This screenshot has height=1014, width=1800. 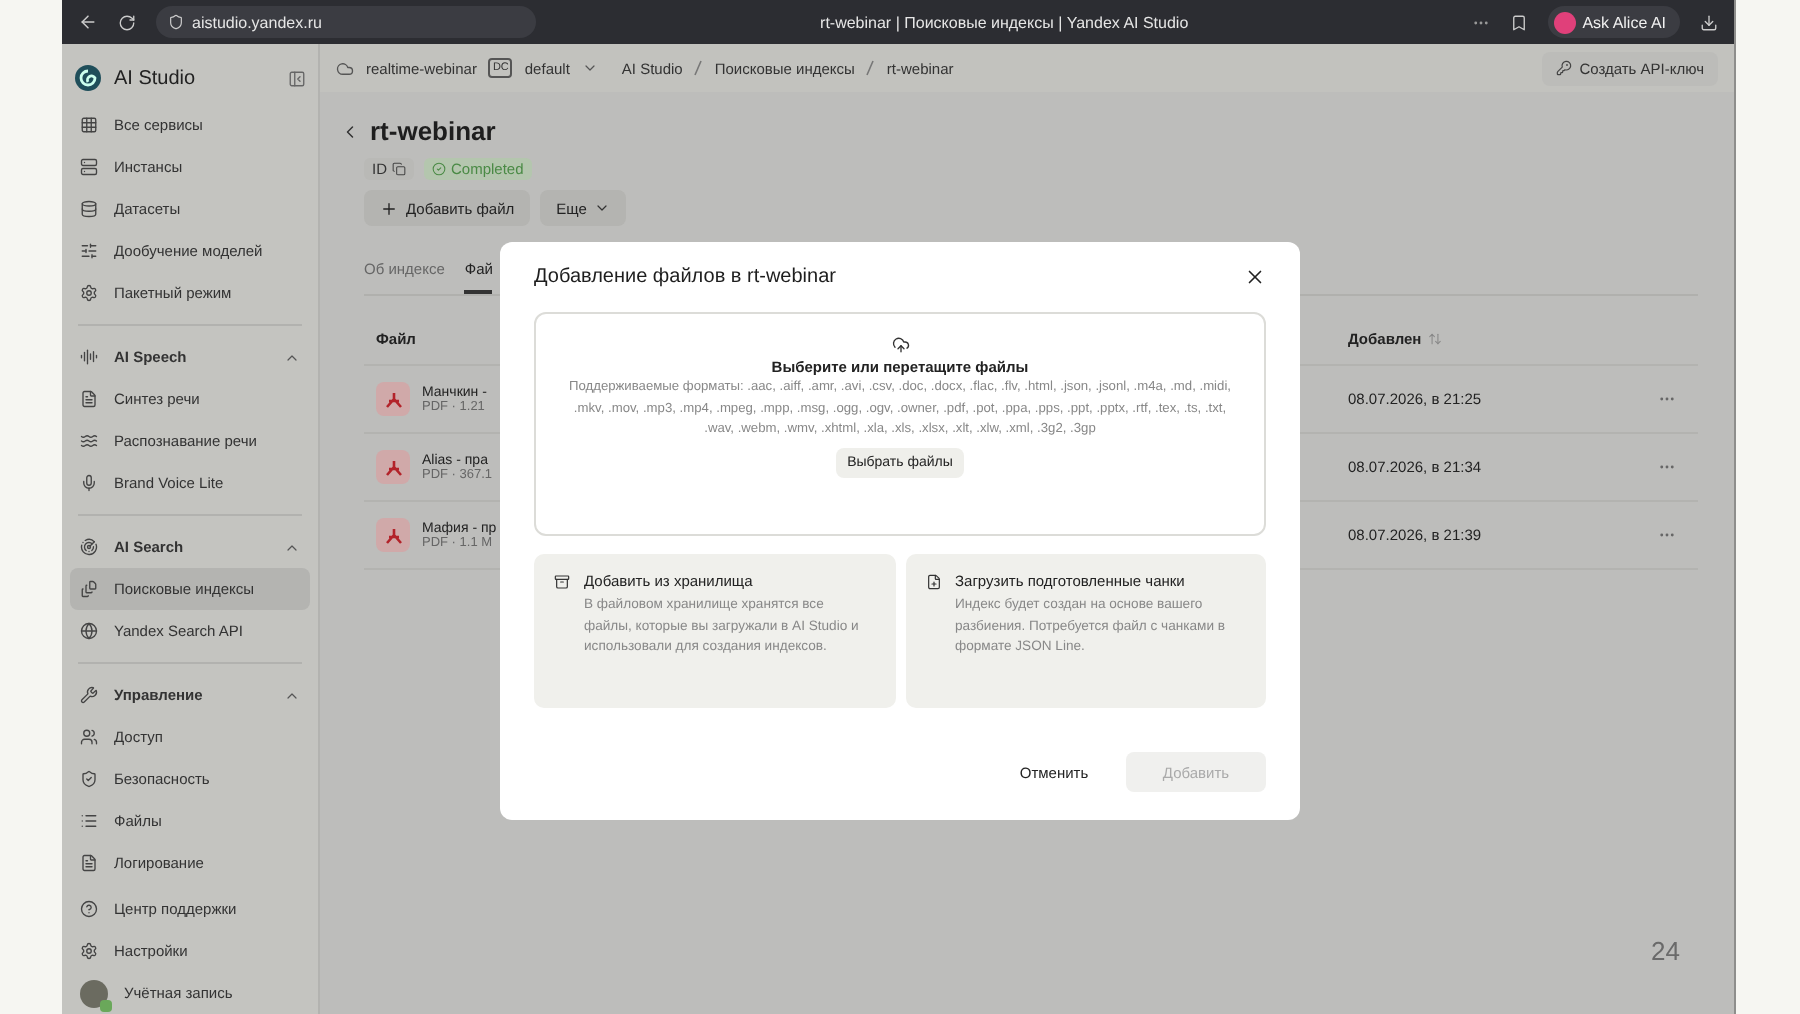 I want to click on assistant-button: Ask Alice AI, so click(x=1614, y=22).